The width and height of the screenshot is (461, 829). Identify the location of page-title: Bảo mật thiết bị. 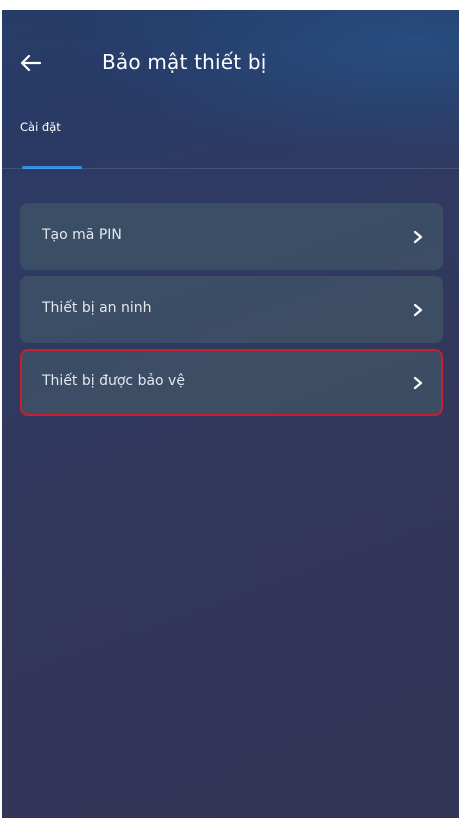
(184, 62).